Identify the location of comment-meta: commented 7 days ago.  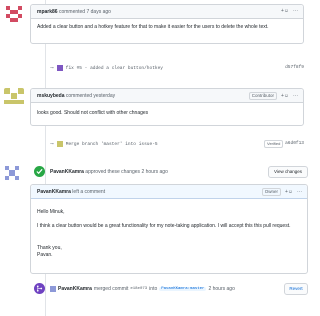
(85, 12).